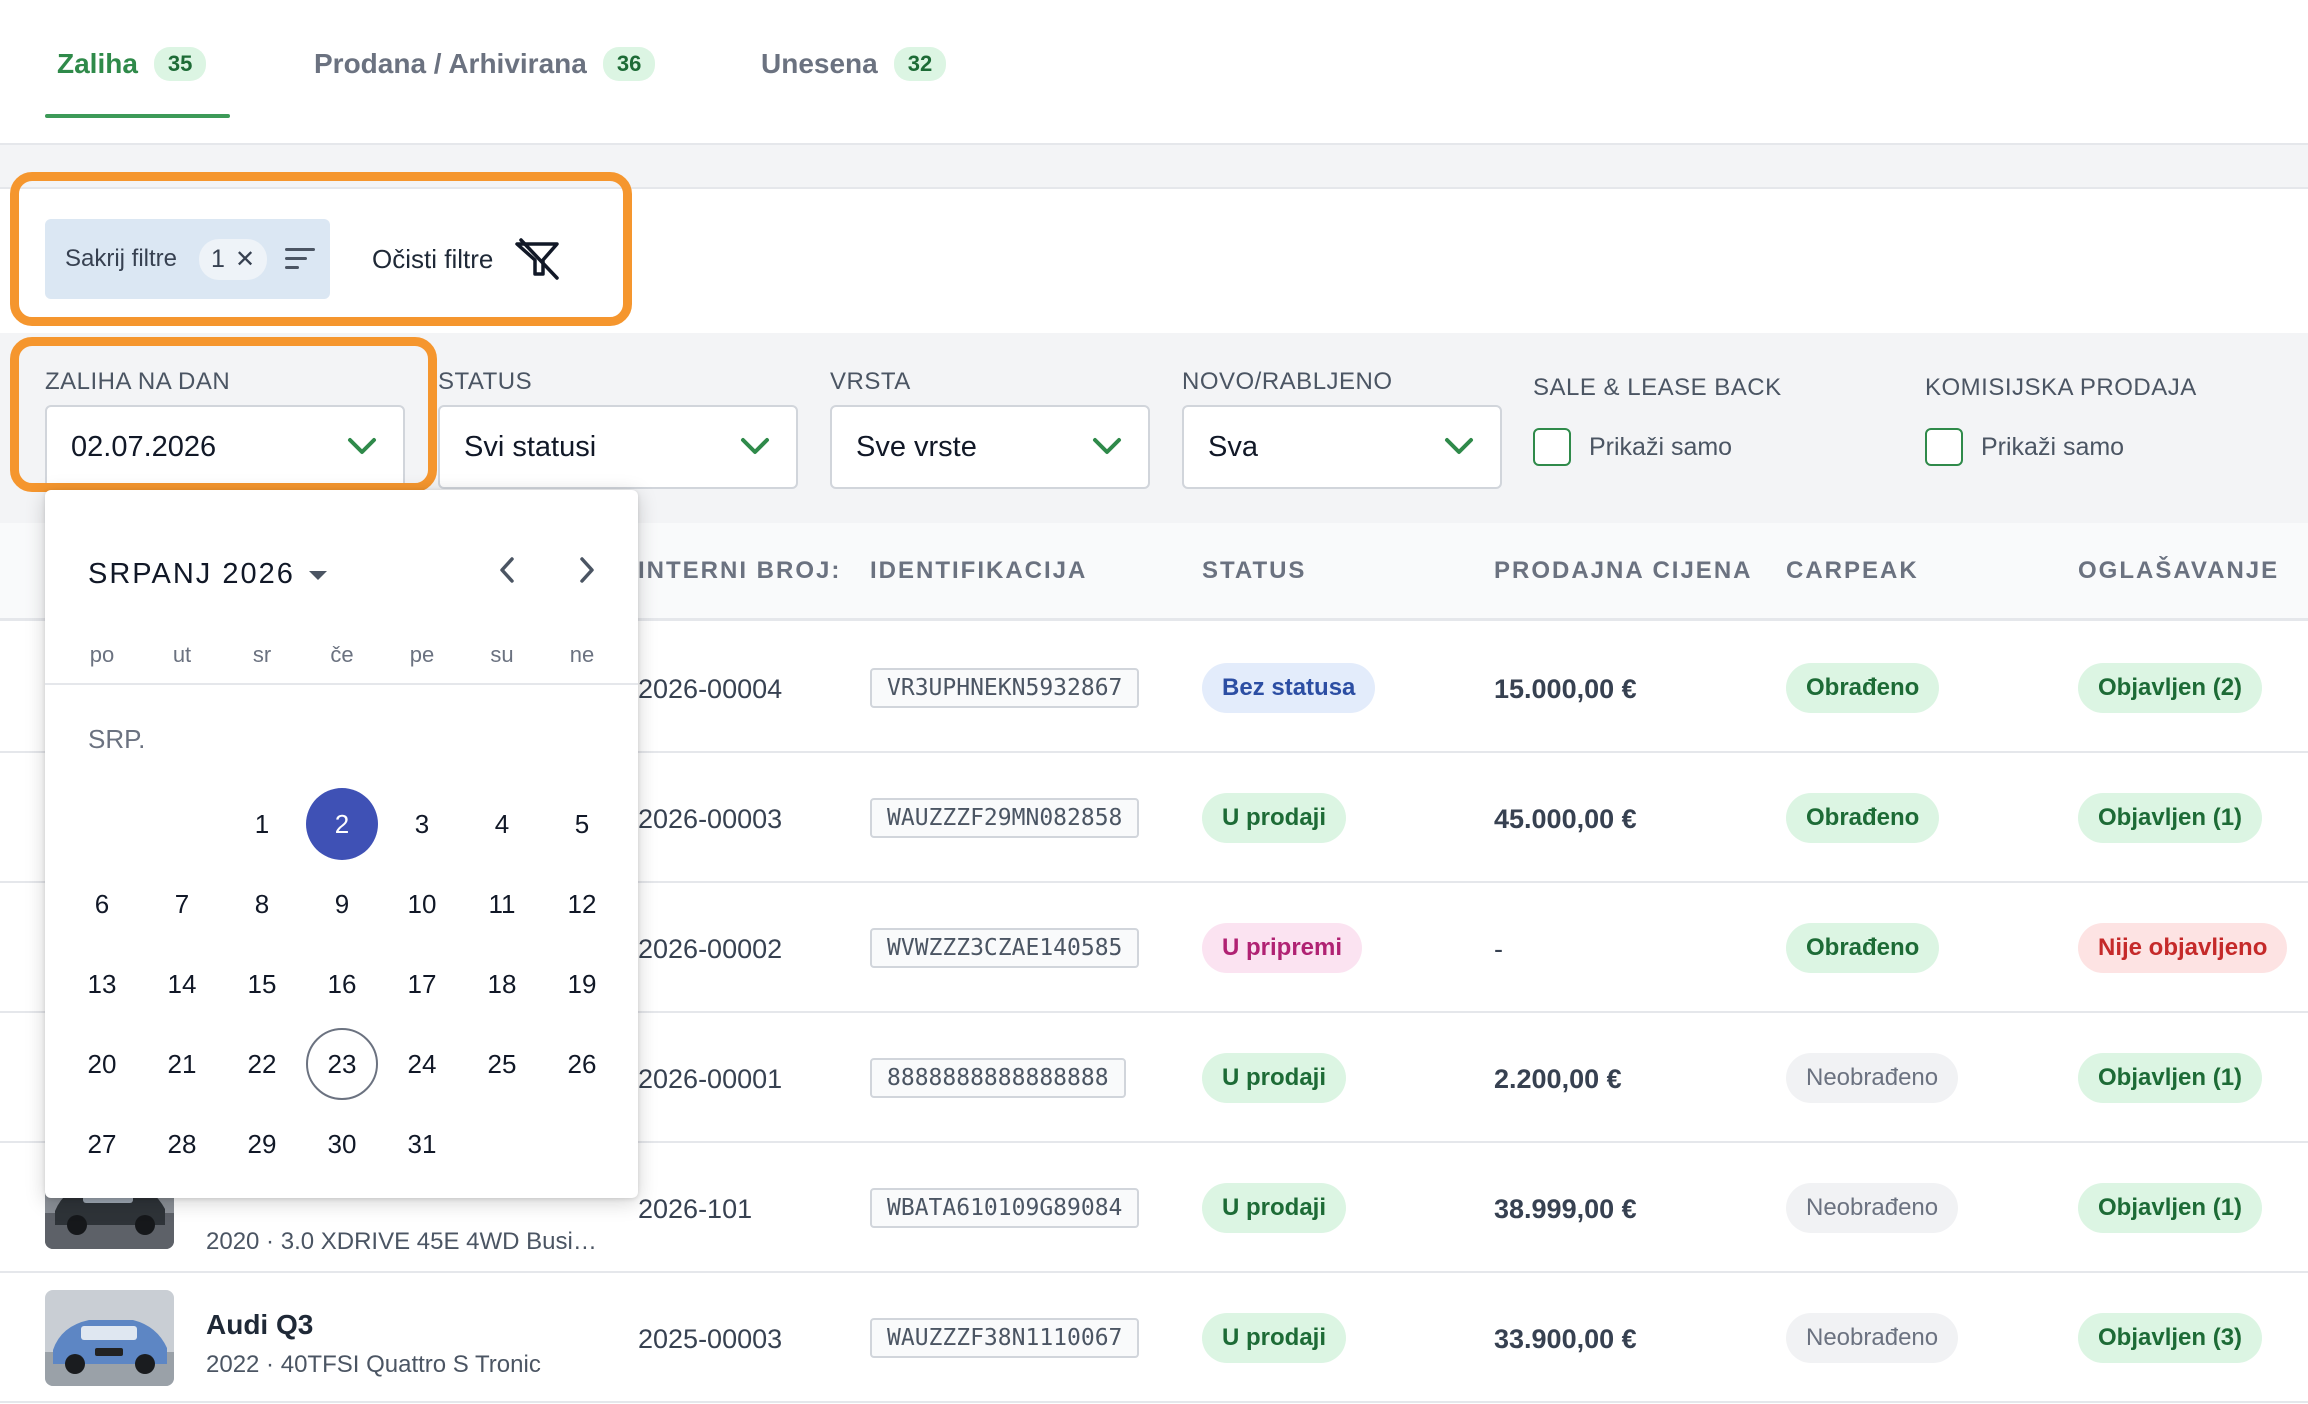 The width and height of the screenshot is (2308, 1404). What do you see at coordinates (180, 64) in the screenshot?
I see `tab-count-badge: 35` at bounding box center [180, 64].